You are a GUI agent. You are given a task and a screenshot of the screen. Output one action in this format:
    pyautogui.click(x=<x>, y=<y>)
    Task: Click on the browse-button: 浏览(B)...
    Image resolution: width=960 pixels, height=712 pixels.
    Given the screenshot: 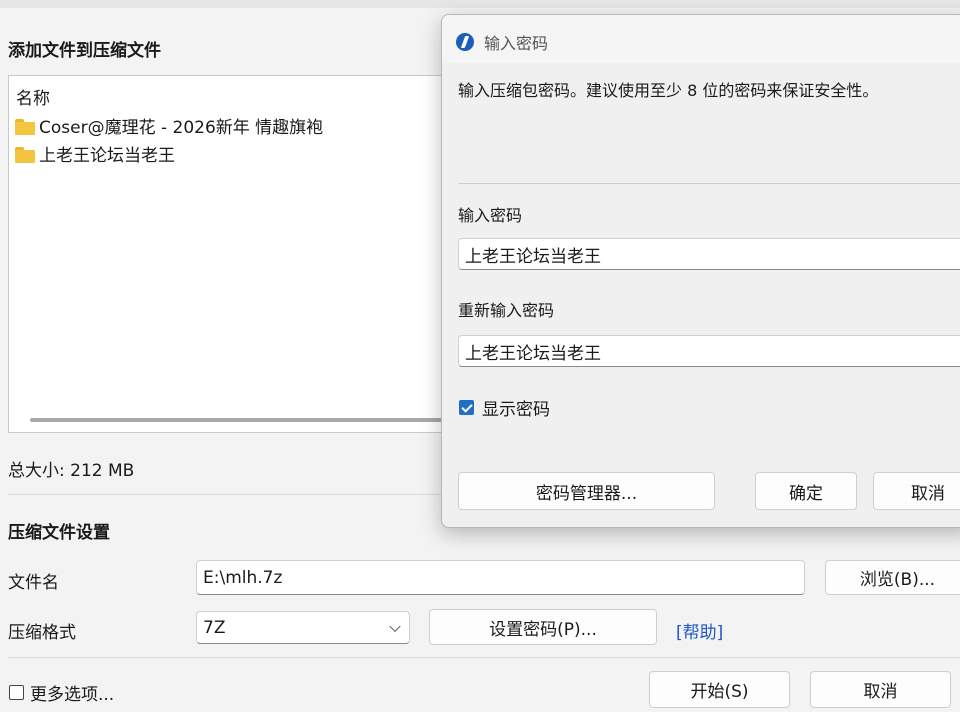 What is the action you would take?
    pyautogui.click(x=892, y=577)
    